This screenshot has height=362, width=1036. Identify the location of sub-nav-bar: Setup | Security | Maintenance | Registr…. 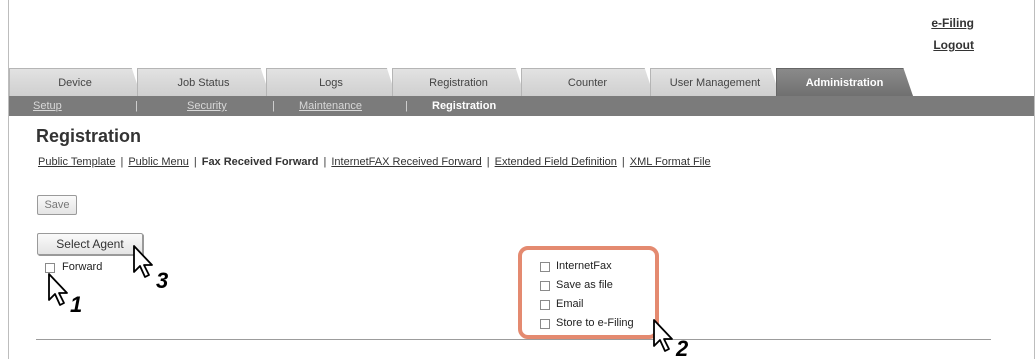
(521, 106).